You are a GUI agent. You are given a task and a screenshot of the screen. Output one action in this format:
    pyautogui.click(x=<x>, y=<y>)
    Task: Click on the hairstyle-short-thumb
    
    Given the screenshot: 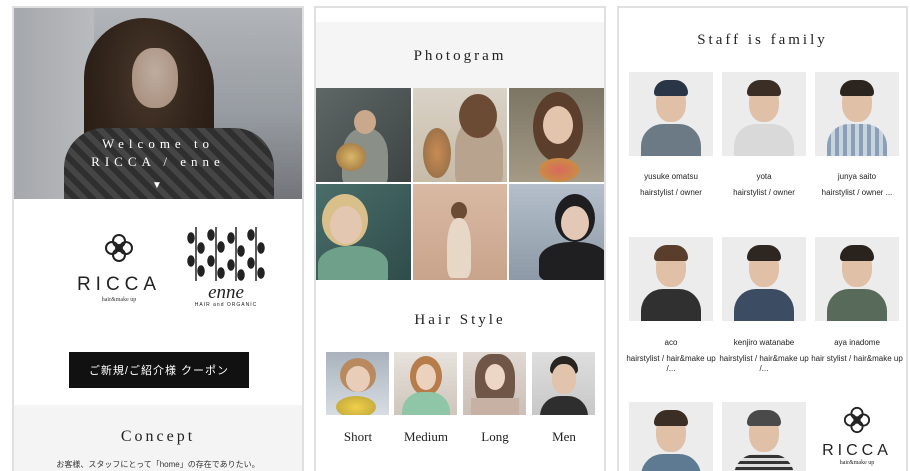 What is the action you would take?
    pyautogui.click(x=357, y=383)
    